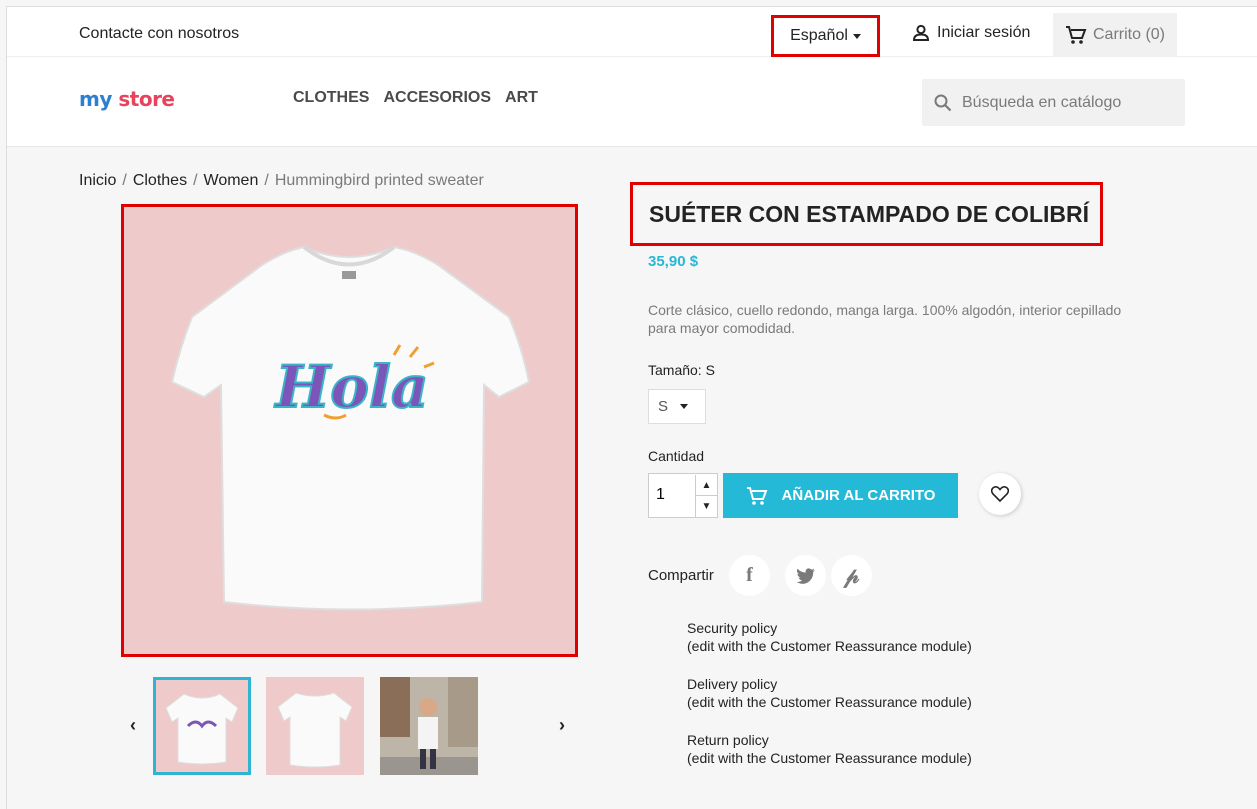  What do you see at coordinates (231, 180) in the screenshot?
I see `breadcrumb-women: Women` at bounding box center [231, 180].